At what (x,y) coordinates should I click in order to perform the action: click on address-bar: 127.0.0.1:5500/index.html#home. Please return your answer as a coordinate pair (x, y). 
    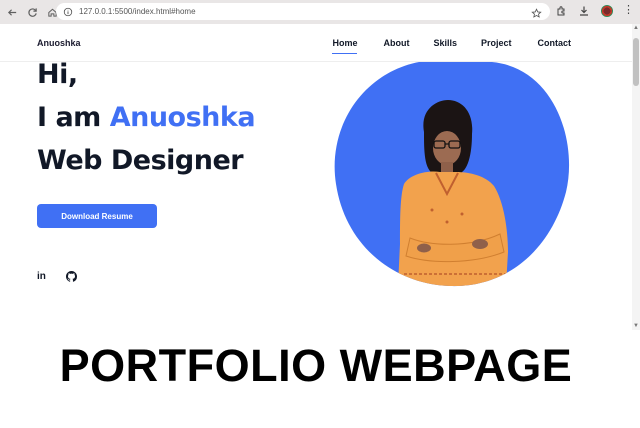
    Looking at the image, I should click on (303, 11).